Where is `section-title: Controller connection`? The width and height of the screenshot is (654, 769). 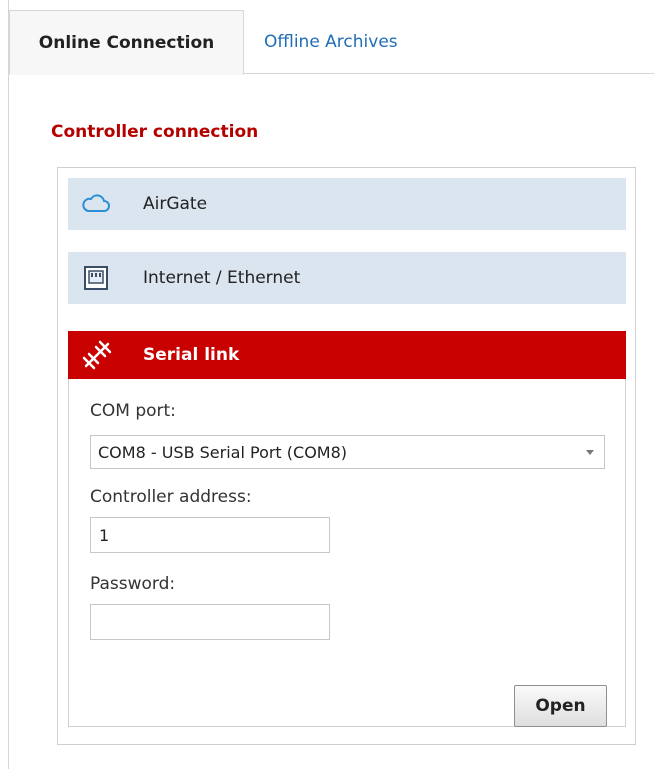 section-title: Controller connection is located at coordinates (155, 132).